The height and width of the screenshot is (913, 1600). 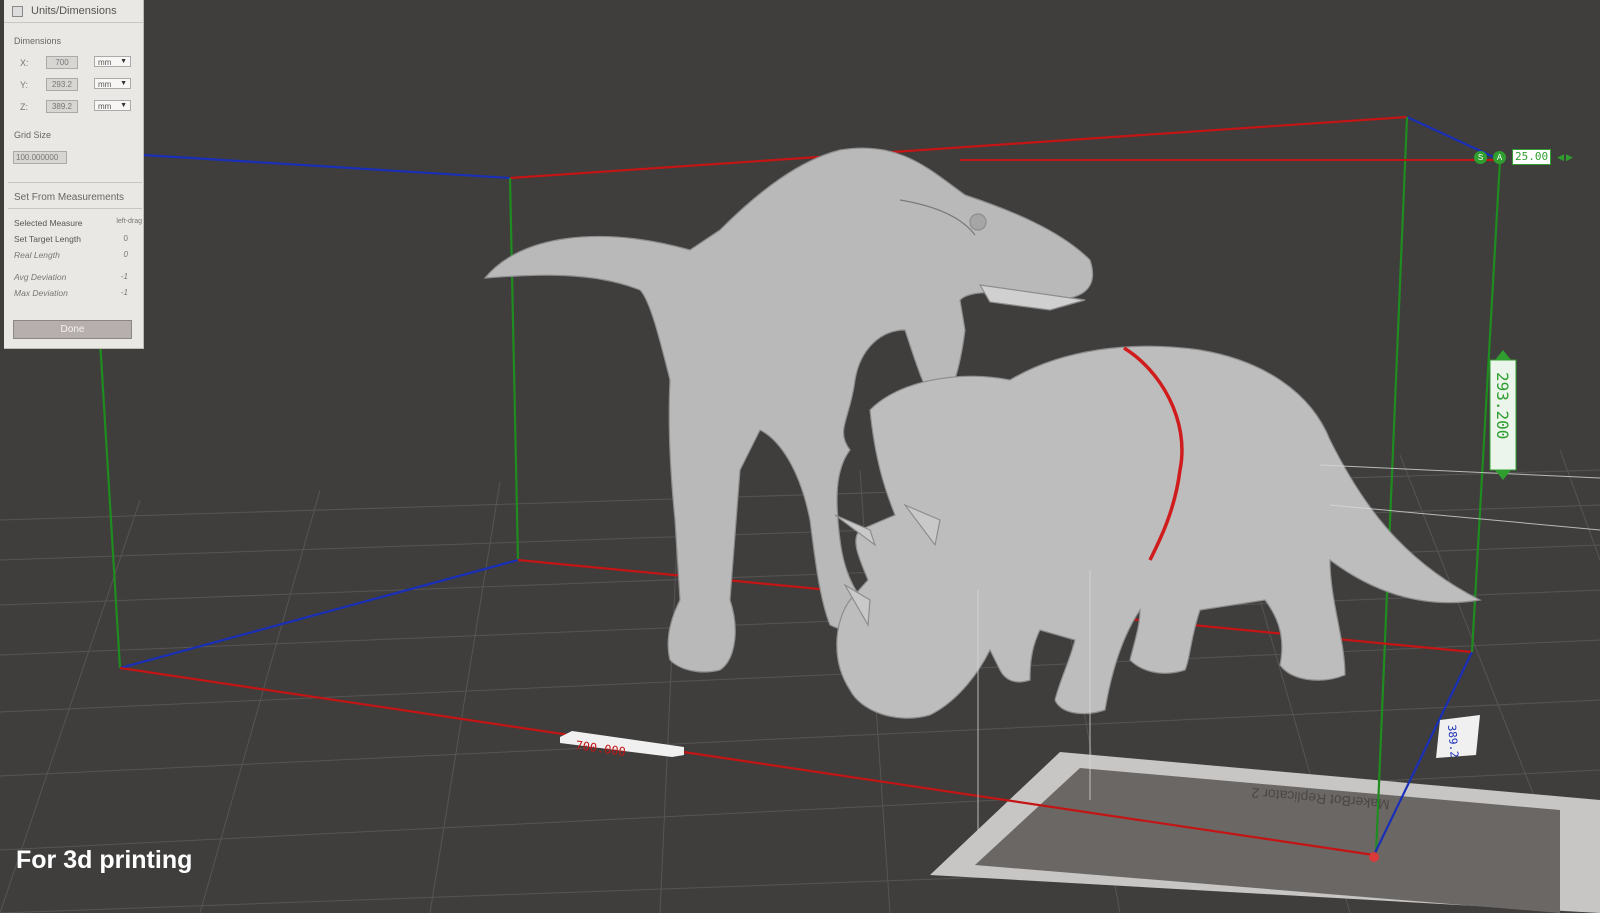 What do you see at coordinates (1560, 157) in the screenshot?
I see `arrow-left-icon: ◀` at bounding box center [1560, 157].